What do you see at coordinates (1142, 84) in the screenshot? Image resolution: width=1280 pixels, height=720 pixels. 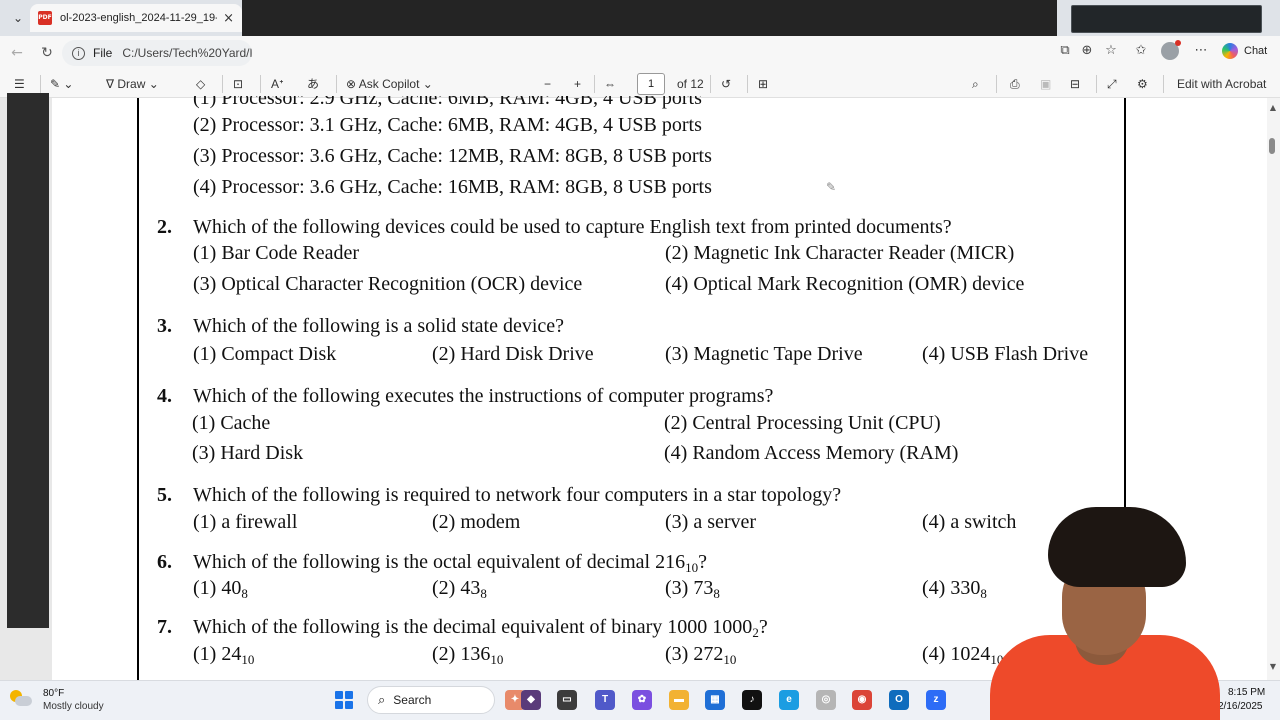 I see `settings-gear-icon: ⚙` at bounding box center [1142, 84].